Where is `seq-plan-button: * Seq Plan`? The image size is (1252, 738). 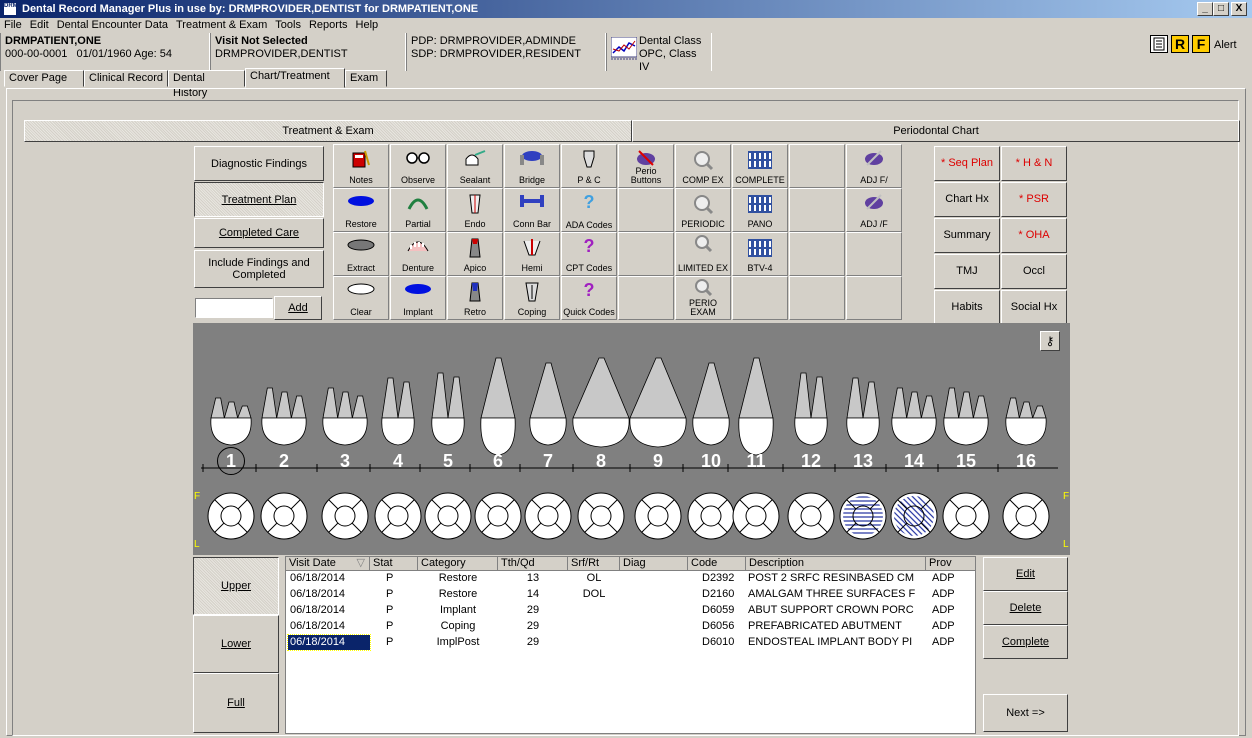
seq-plan-button: * Seq Plan is located at coordinates (967, 163).